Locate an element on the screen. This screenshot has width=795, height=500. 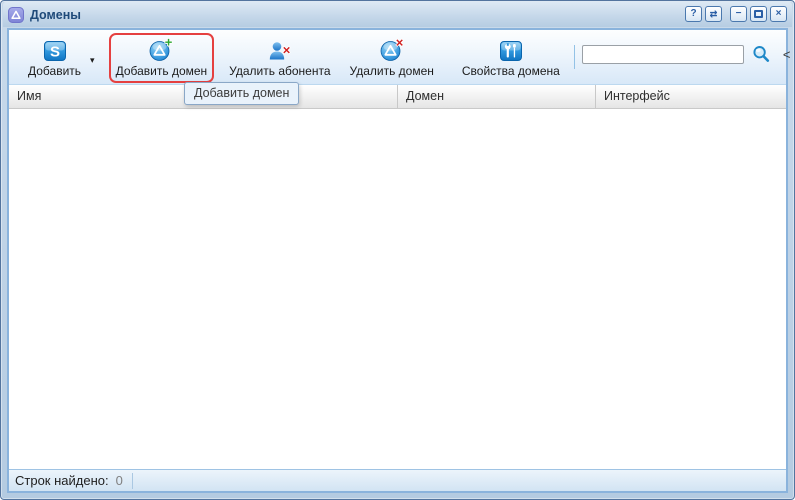
domain-properties-button-label: Свойства домена is located at coordinates (510, 71).